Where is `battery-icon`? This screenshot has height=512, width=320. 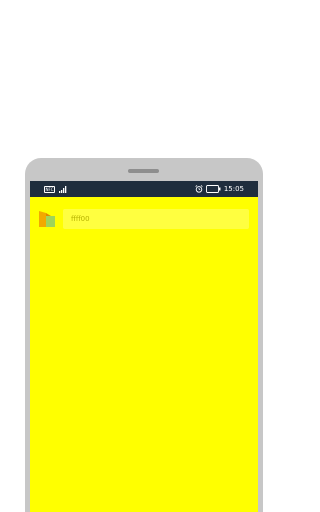
battery-icon is located at coordinates (213, 189).